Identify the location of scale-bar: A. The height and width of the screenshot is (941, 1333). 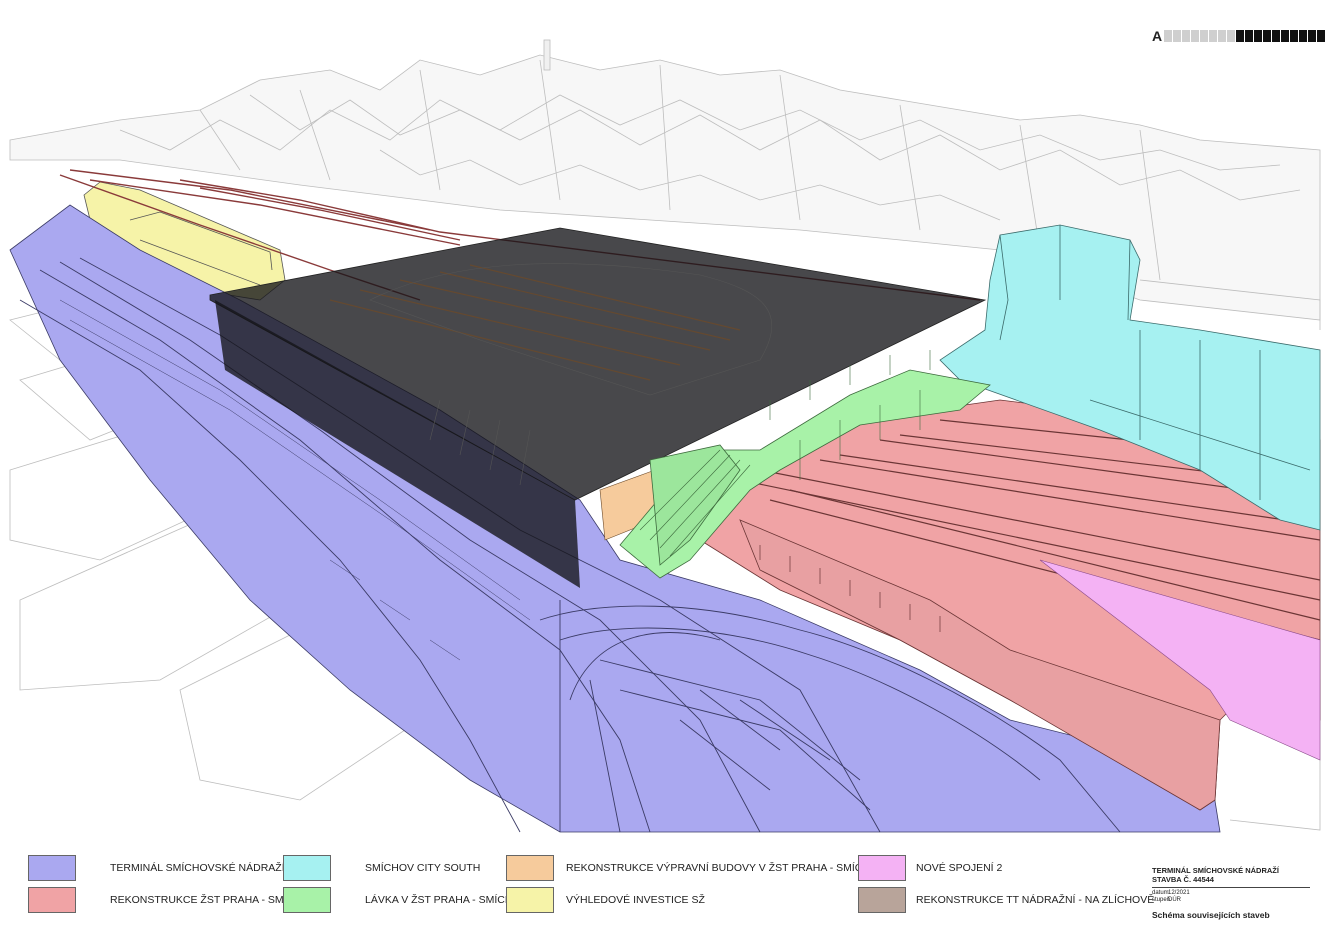
(1239, 36).